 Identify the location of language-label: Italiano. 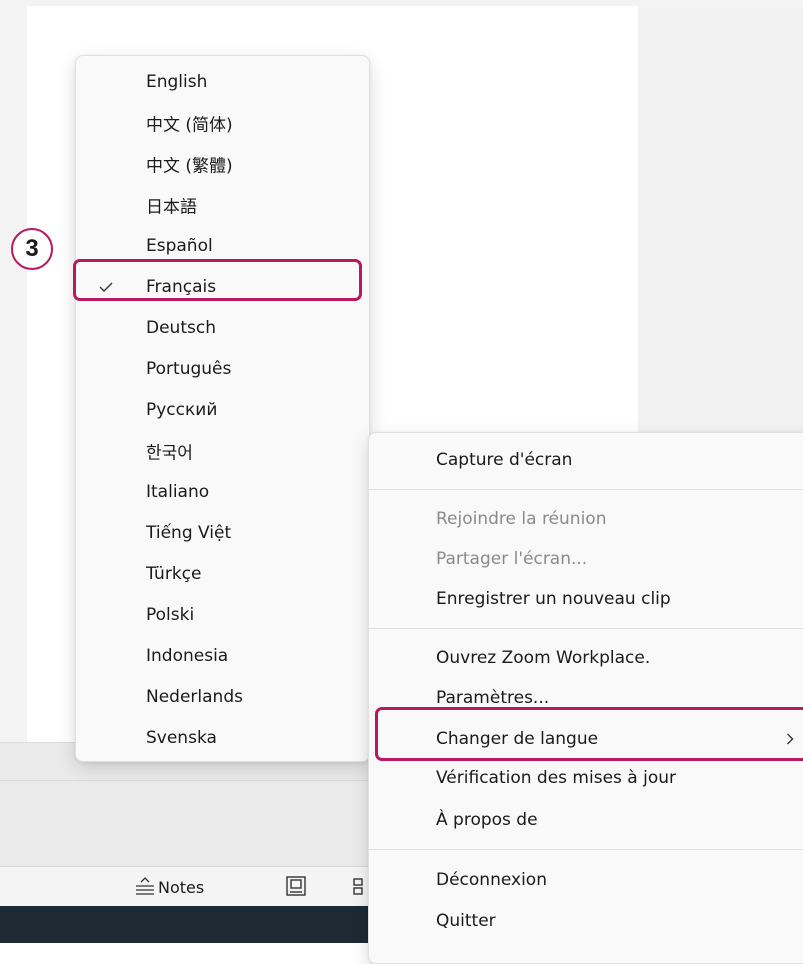
(178, 491).